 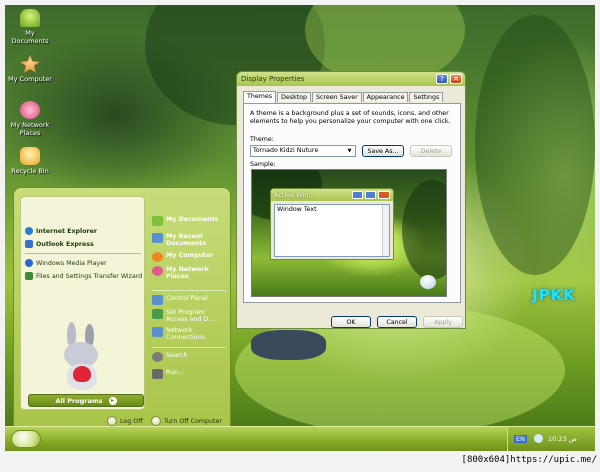 I want to click on turn-off-button: Turn Off Computer, so click(x=186, y=421).